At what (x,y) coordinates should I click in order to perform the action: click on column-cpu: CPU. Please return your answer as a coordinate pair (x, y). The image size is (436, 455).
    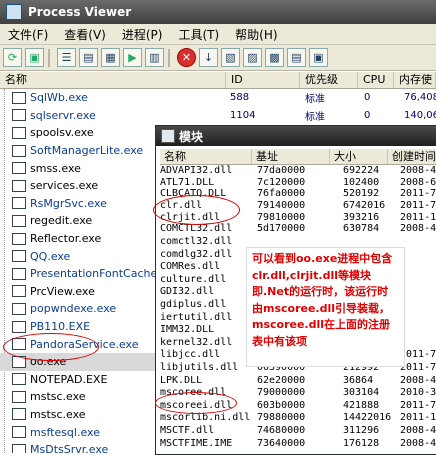
    Looking at the image, I should click on (376, 80).